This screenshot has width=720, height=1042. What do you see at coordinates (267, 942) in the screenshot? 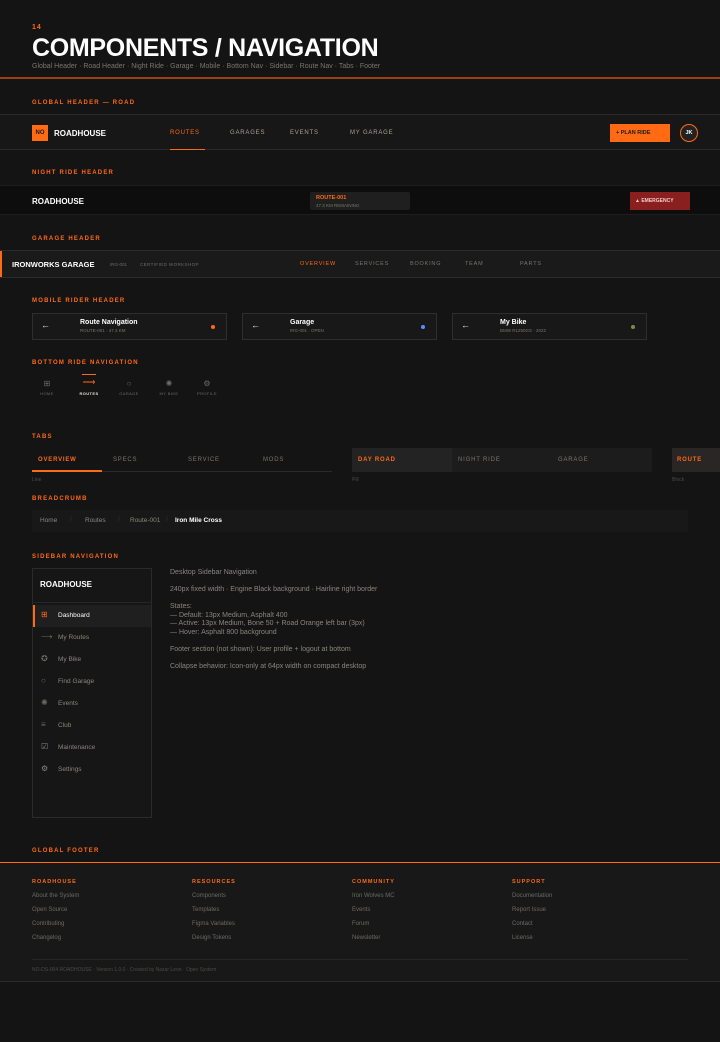
I see `footer-link: Design Tokens` at bounding box center [267, 942].